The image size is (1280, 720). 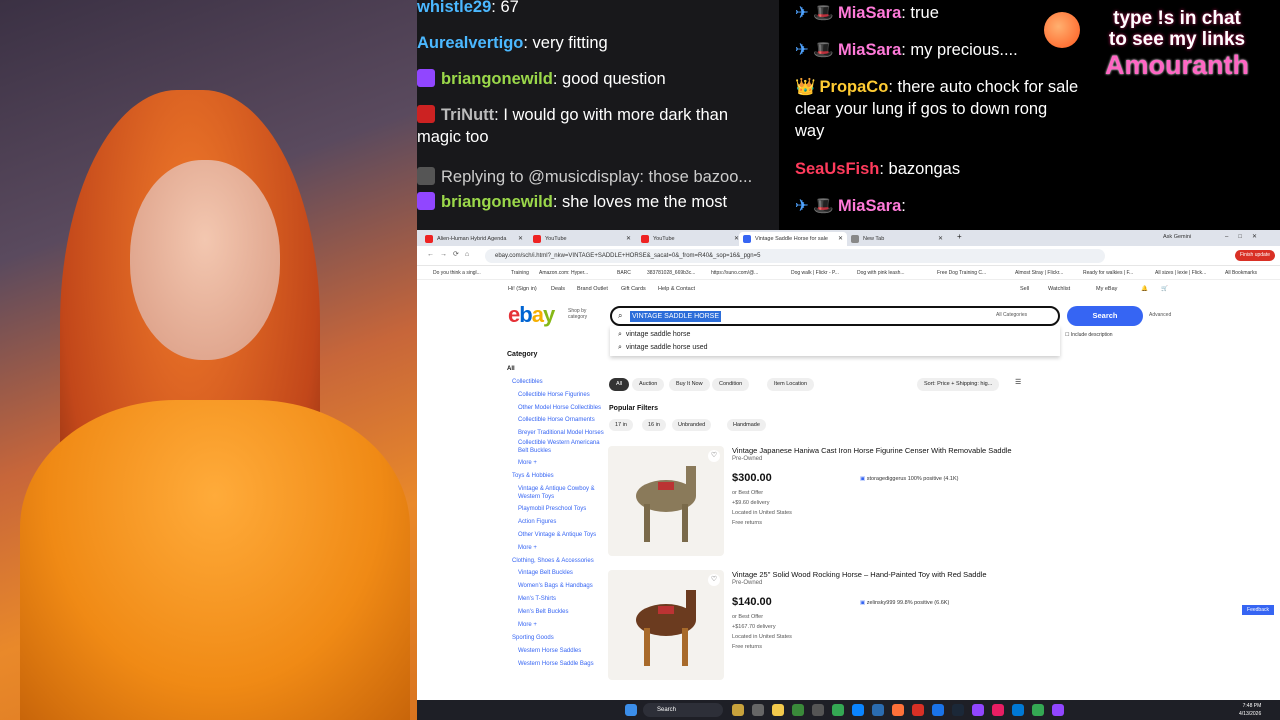 I want to click on widgets-icon, so click(x=738, y=710).